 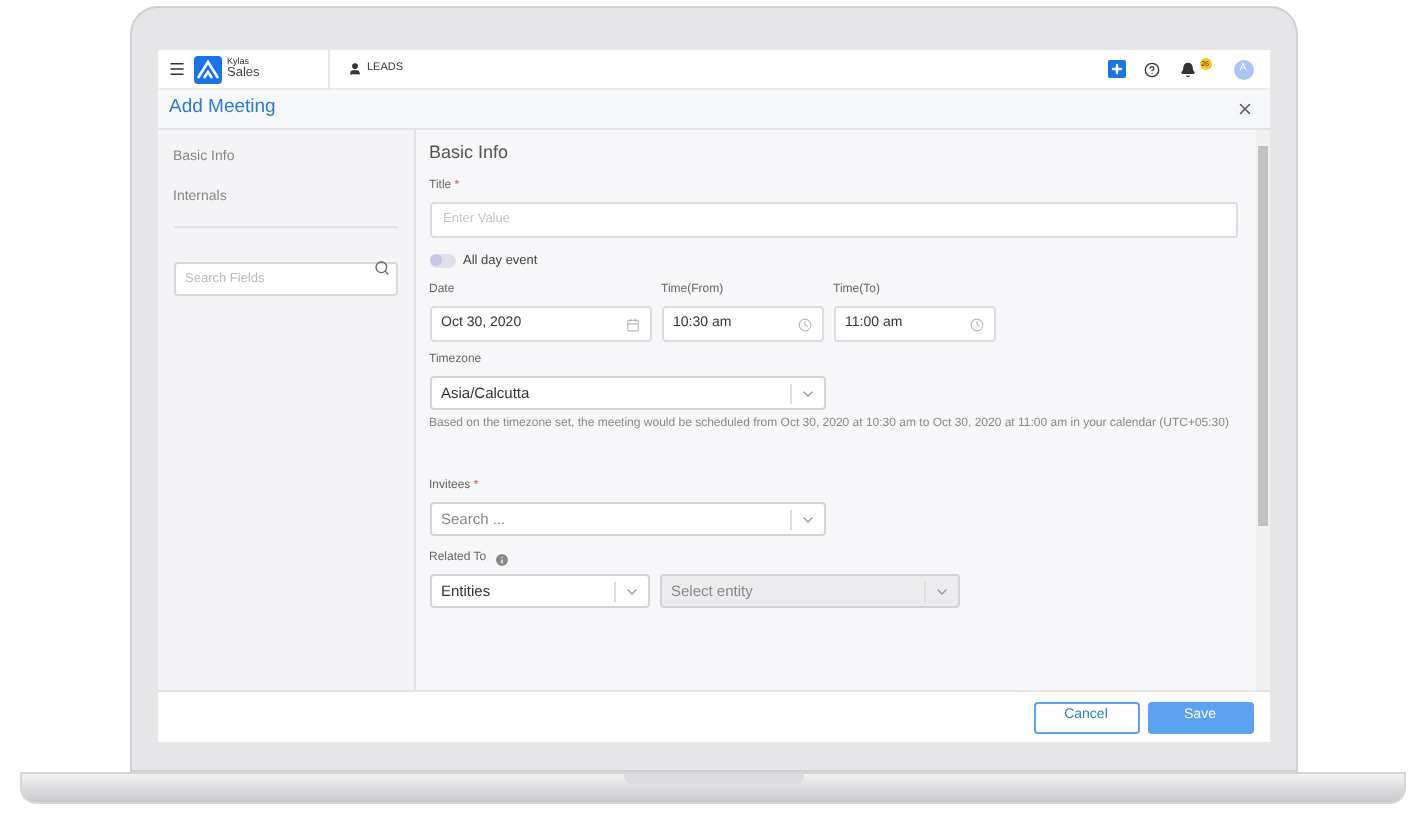 I want to click on add-button, so click(x=1116, y=69).